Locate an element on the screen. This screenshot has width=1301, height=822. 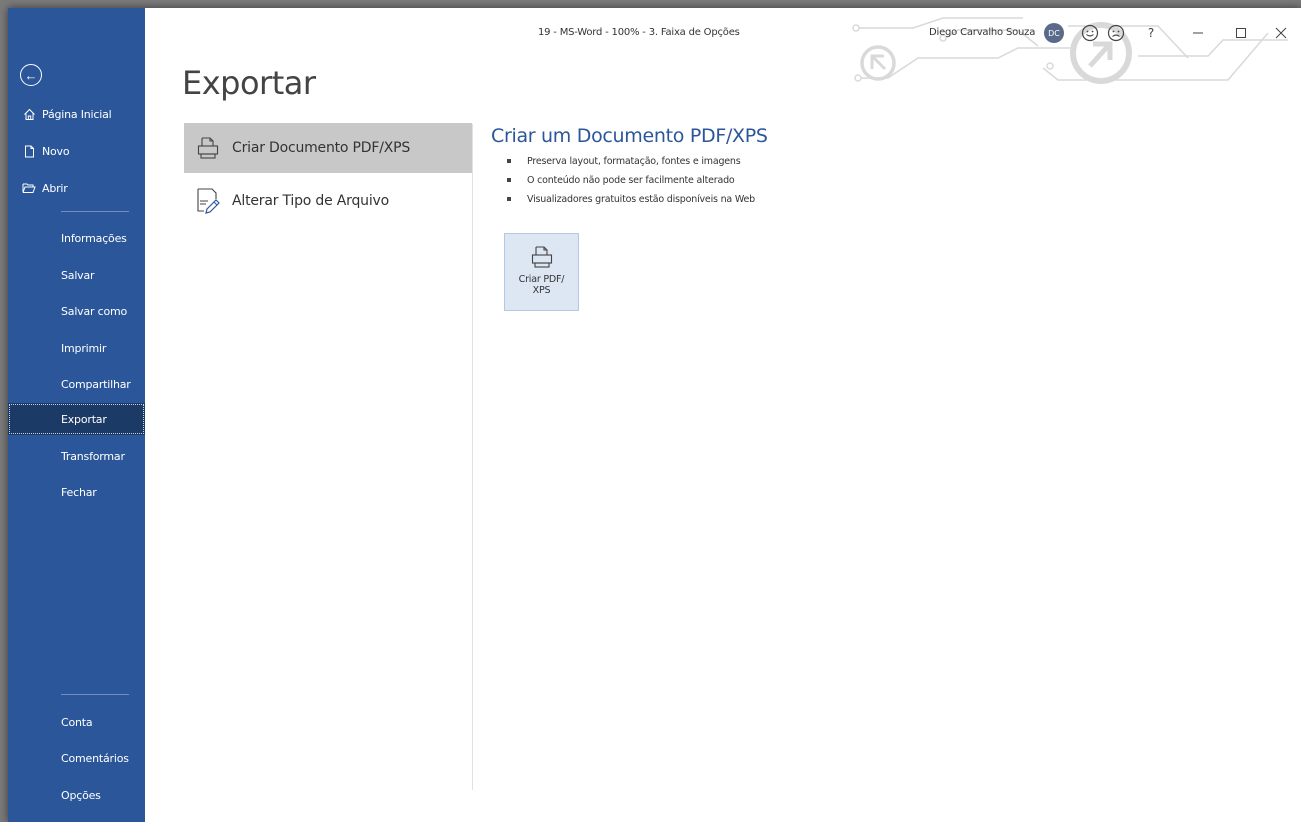
sidebar-item-salvar-como: Salvar como is located at coordinates (76, 311).